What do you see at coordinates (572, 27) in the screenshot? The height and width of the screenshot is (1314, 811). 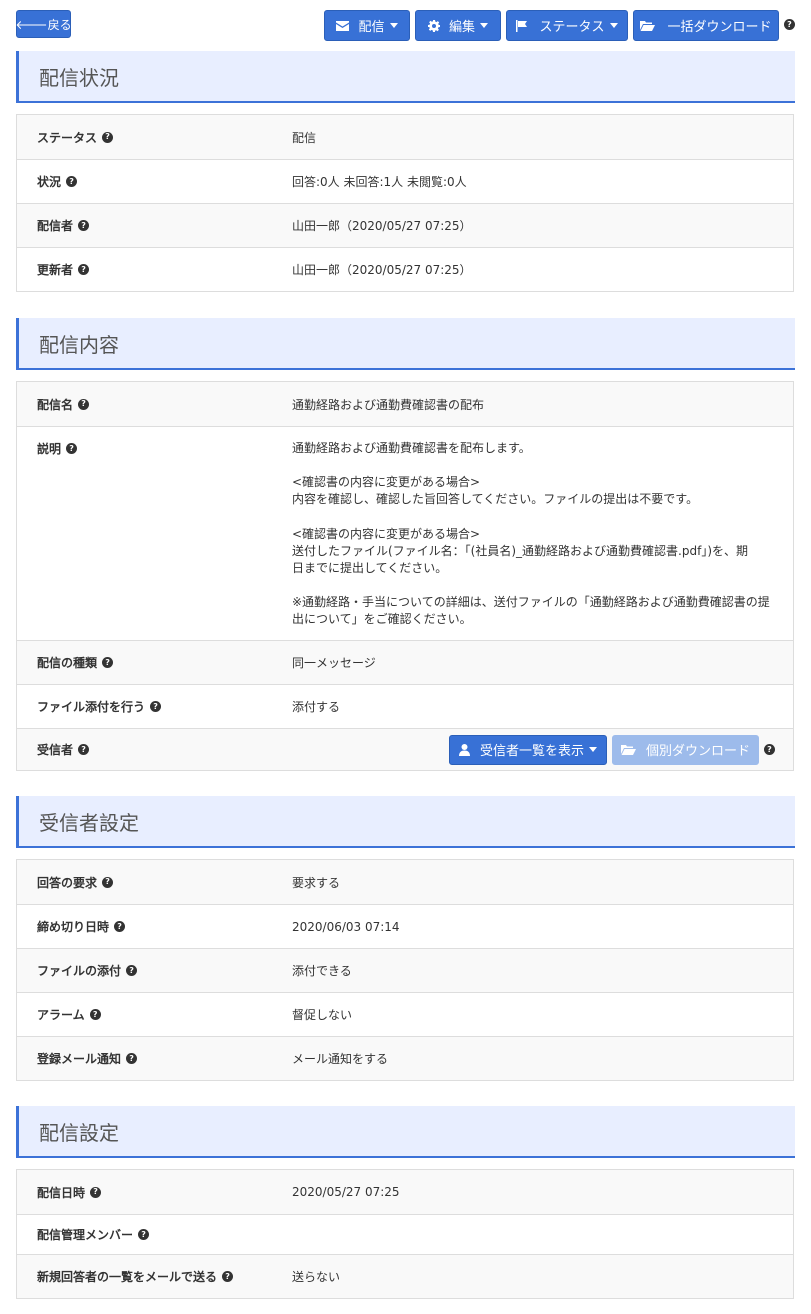 I see `status-label: ステータス` at bounding box center [572, 27].